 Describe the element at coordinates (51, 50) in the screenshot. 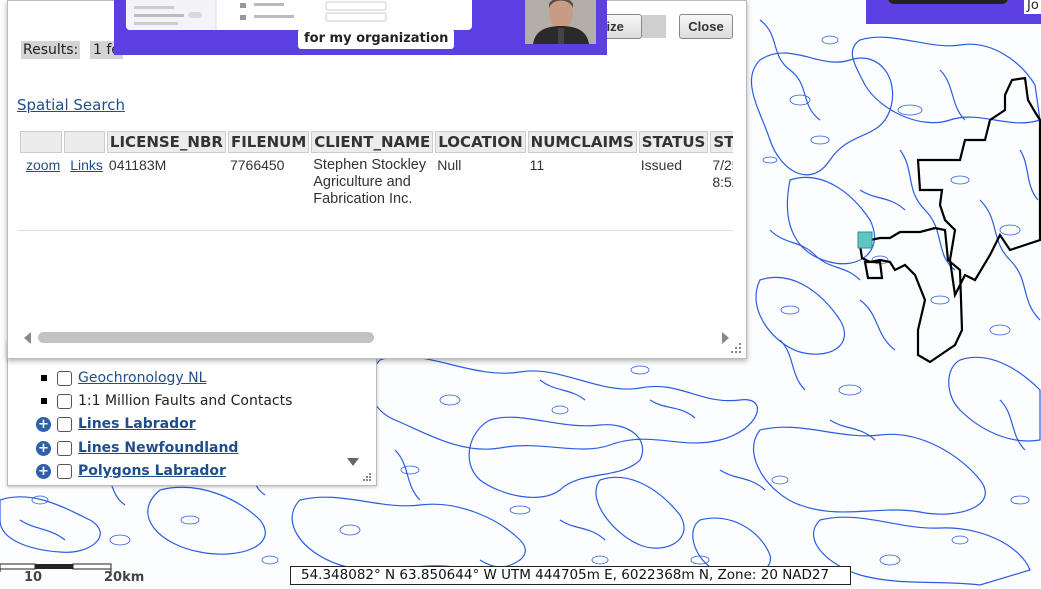

I see `results-label: Results:` at that location.